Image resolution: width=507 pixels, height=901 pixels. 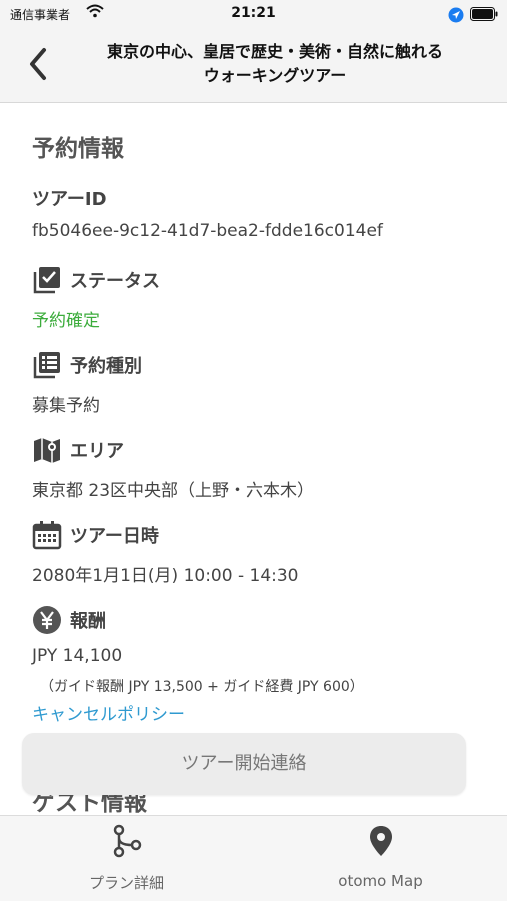 I want to click on status-label: ステータス, so click(x=96, y=280).